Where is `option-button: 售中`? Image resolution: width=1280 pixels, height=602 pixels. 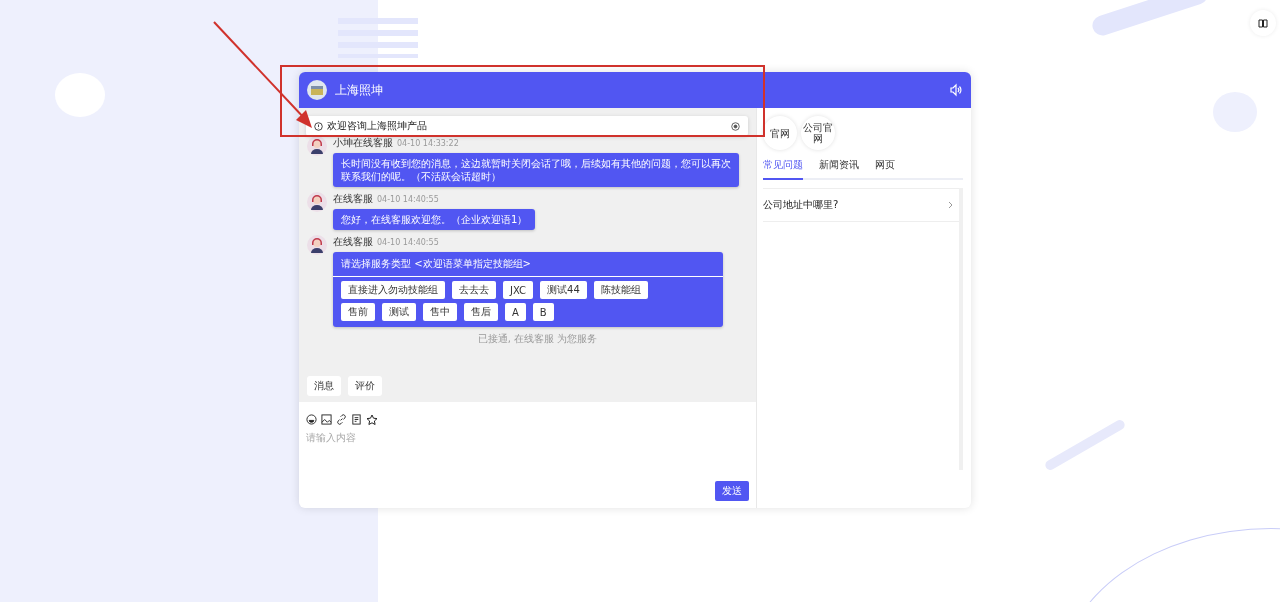
option-button: 售中 is located at coordinates (440, 312).